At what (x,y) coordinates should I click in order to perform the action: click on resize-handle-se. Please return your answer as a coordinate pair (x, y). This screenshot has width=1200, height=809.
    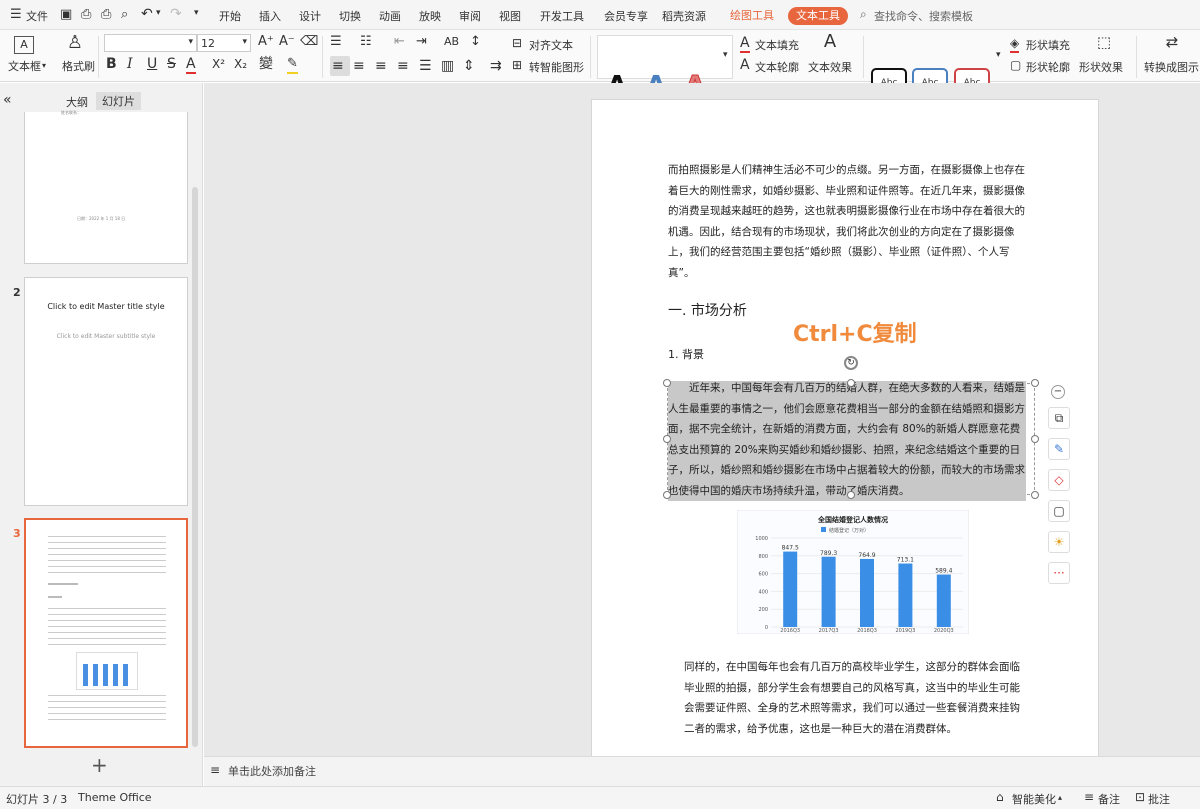
    Looking at the image, I should click on (1035, 495).